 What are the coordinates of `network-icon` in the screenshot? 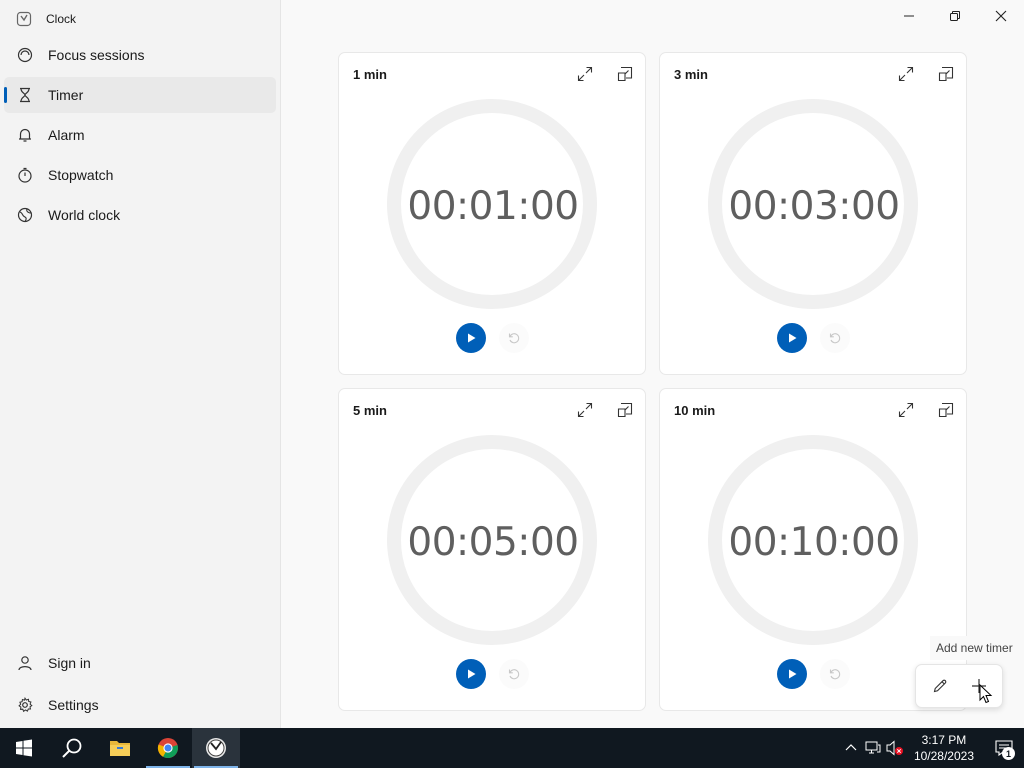 It's located at (873, 747).